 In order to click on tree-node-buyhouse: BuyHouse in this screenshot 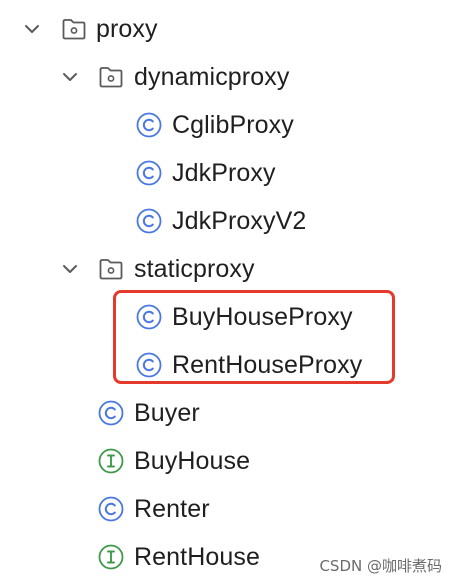, I will do `click(227, 461)`.